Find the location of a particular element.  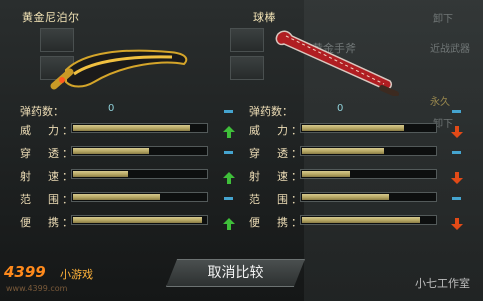

left-portability-bar is located at coordinates (139, 220).